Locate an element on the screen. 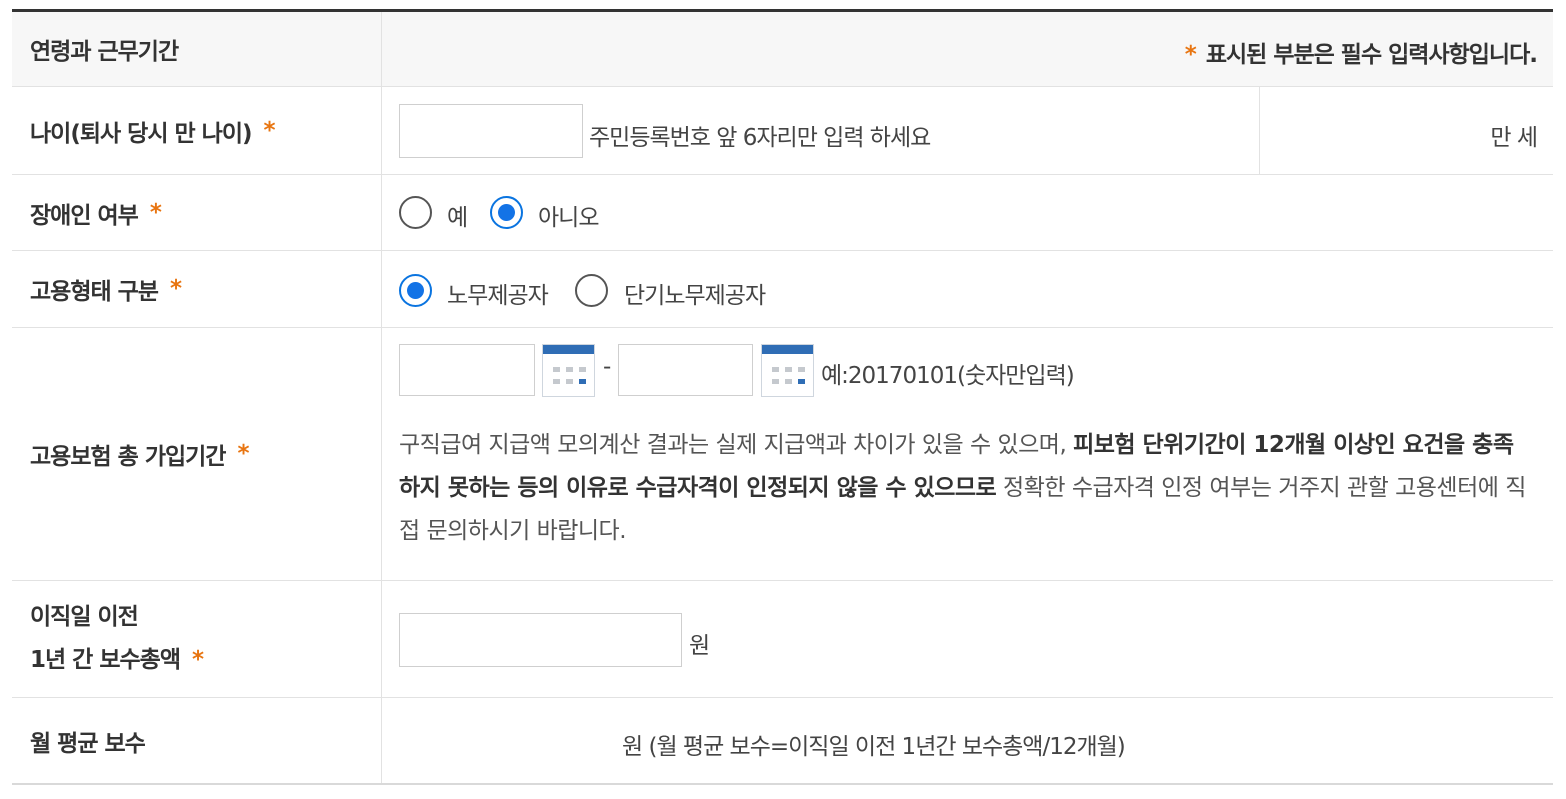  employment-shortterm-radio is located at coordinates (591, 290).